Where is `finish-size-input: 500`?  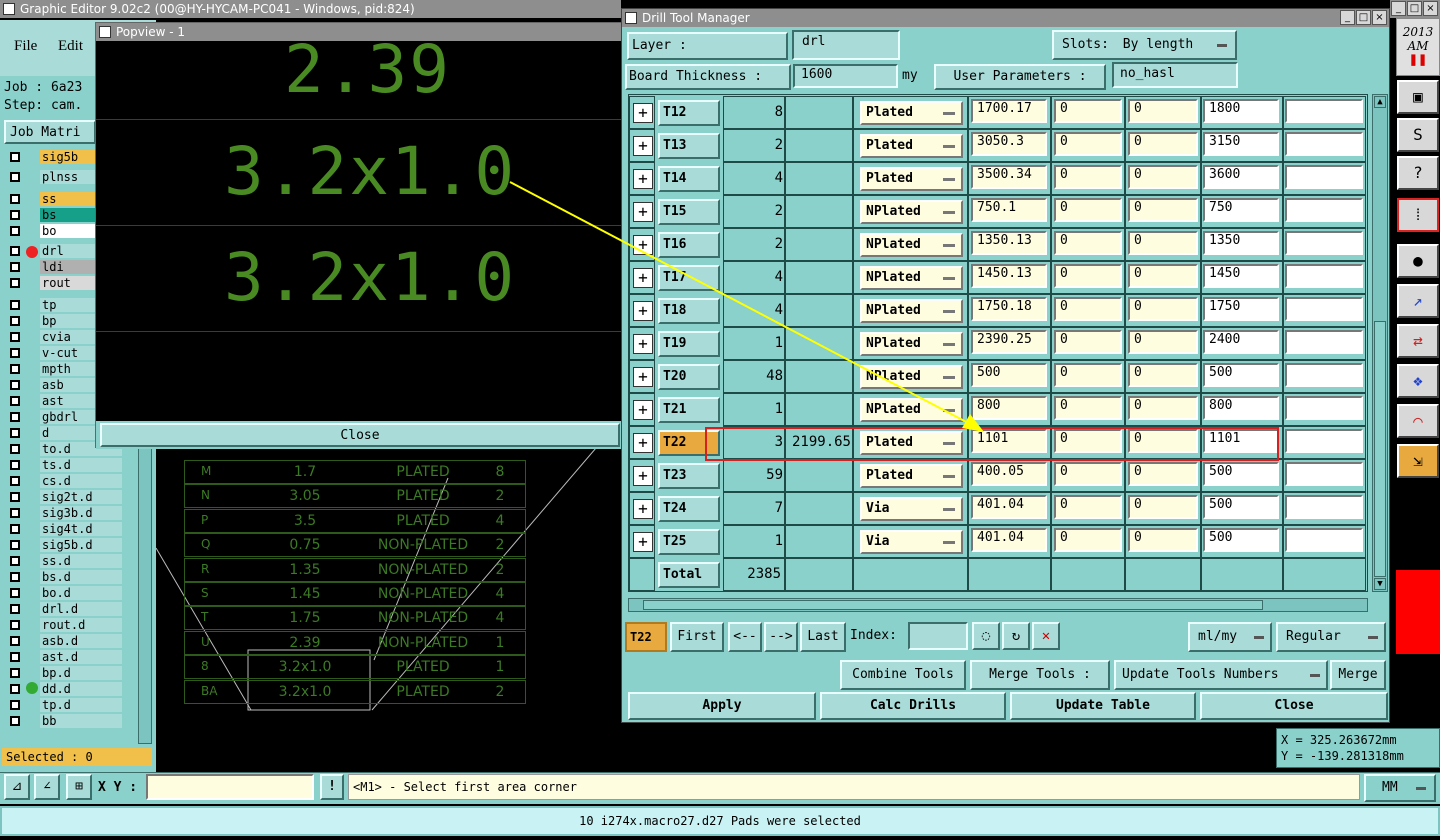
finish-size-input: 500 is located at coordinates (1241, 507).